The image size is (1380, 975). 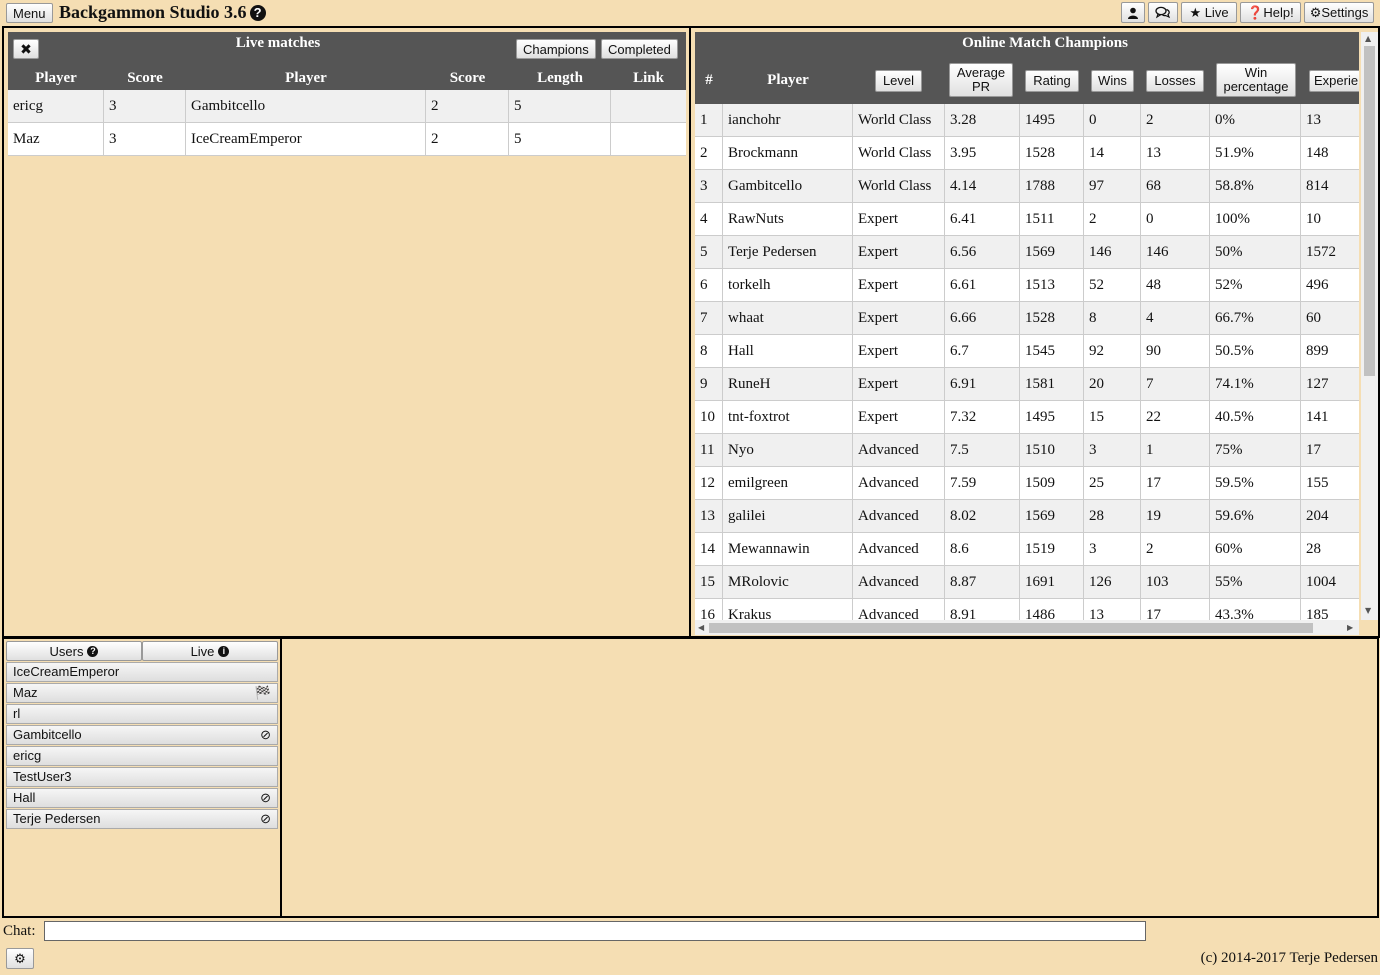 What do you see at coordinates (142, 756) in the screenshot?
I see `user-list-item: ericg` at bounding box center [142, 756].